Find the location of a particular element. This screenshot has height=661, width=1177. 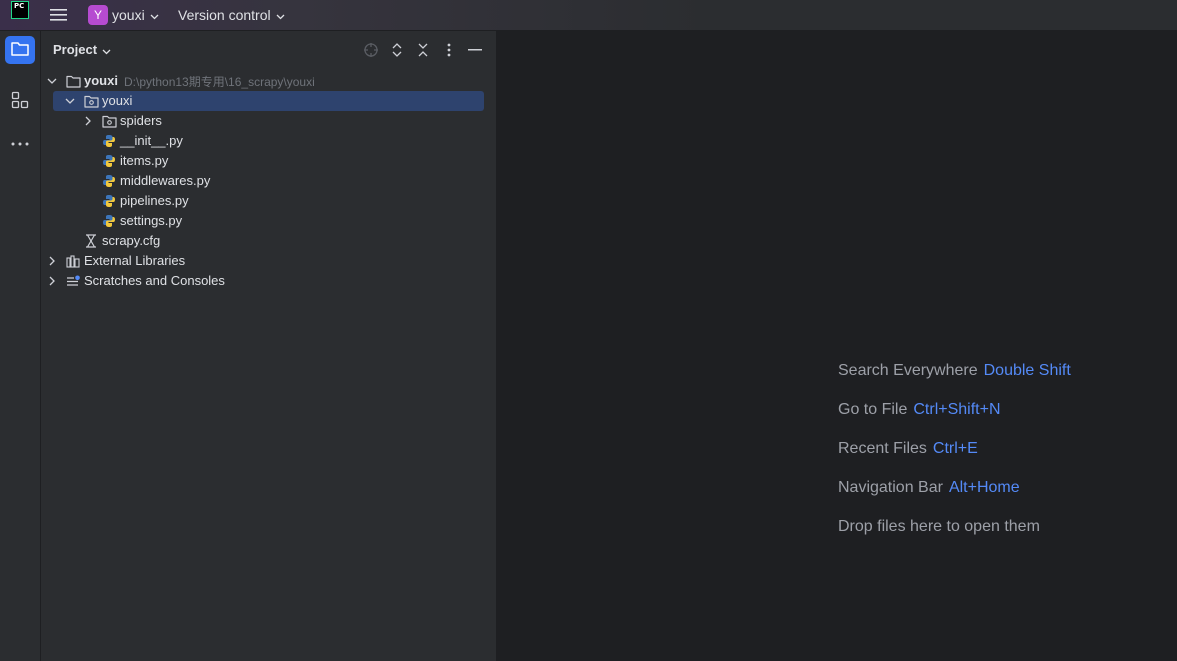

scratches-label: Scratches and Consoles is located at coordinates (154, 280).